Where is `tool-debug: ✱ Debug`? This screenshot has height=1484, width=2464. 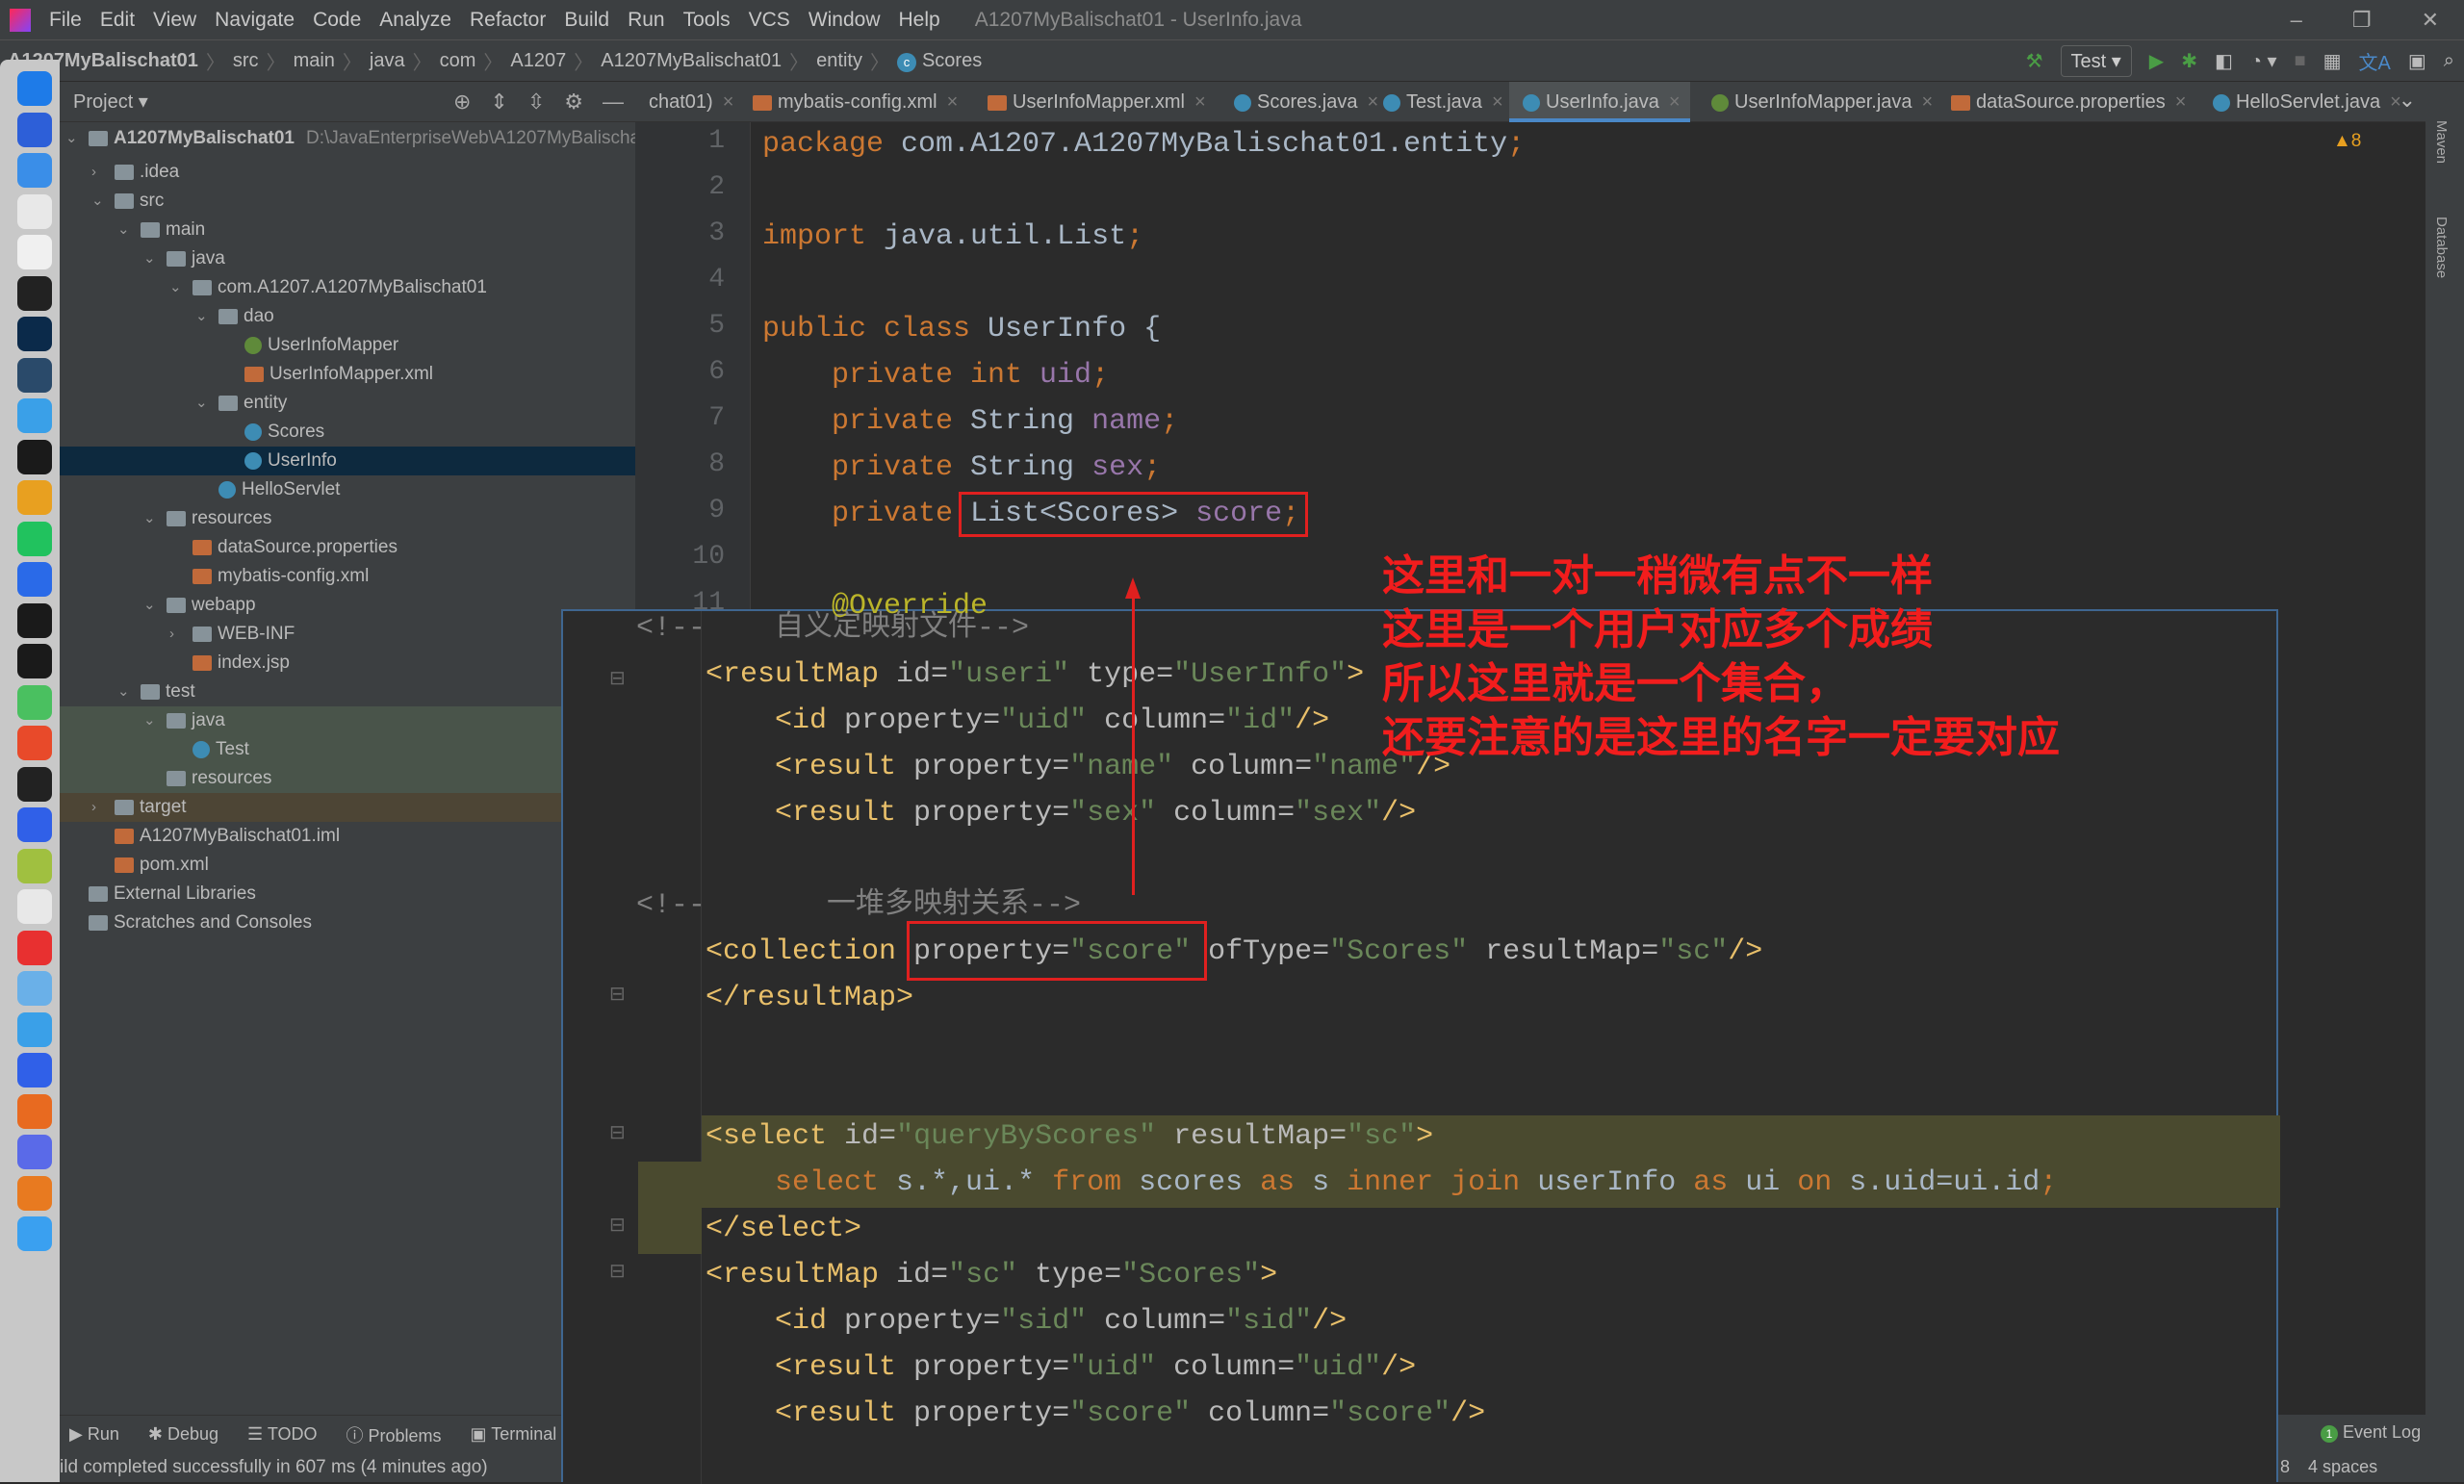
tool-debug: ✱ Debug is located at coordinates (183, 1435).